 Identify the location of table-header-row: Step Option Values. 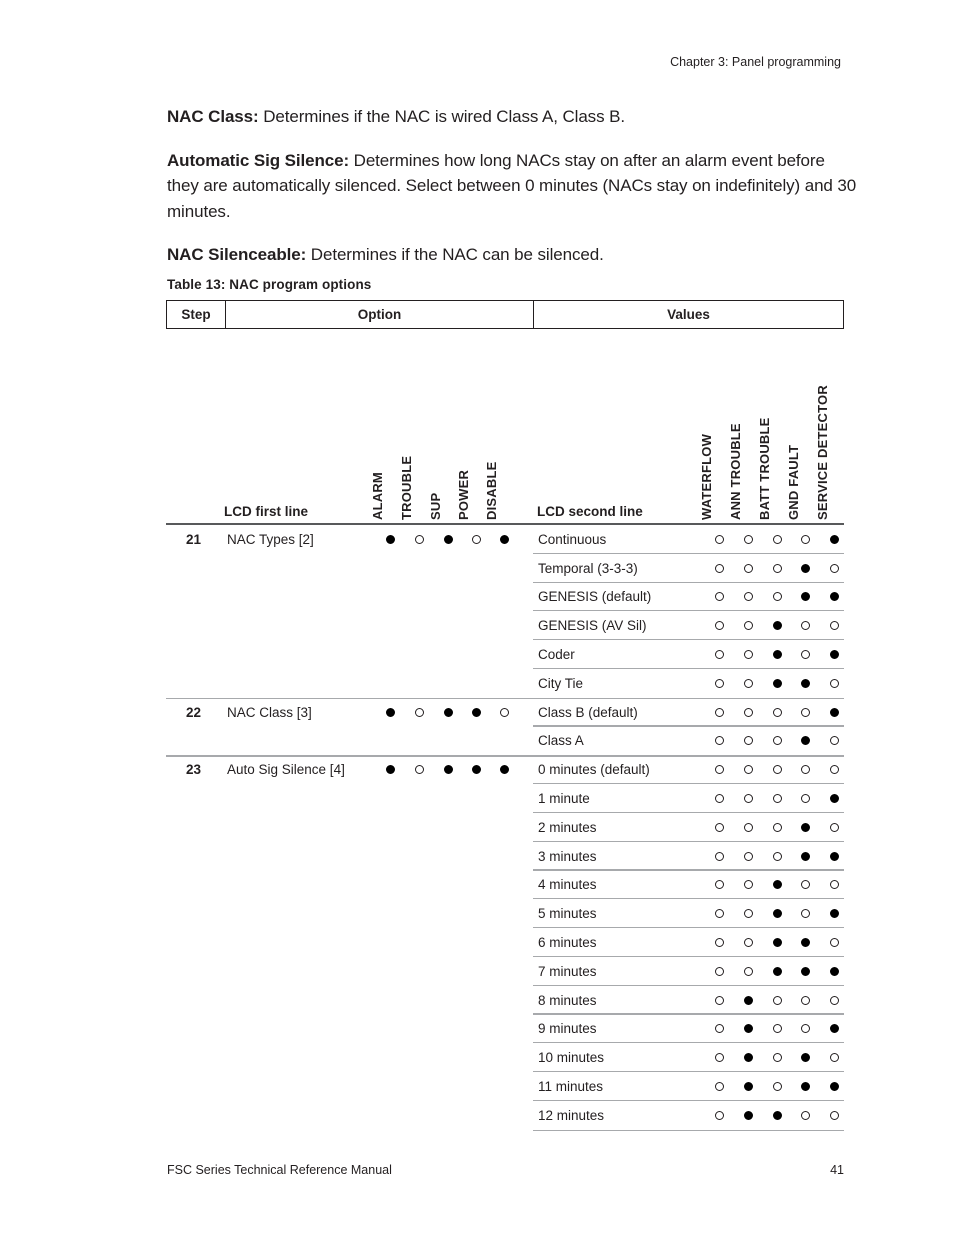
(505, 314).